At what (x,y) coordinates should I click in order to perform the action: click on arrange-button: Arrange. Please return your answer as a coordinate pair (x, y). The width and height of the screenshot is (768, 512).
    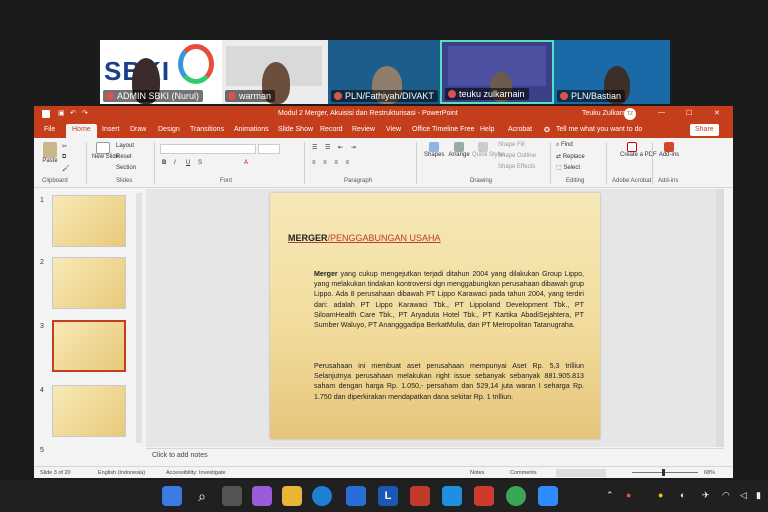
    Looking at the image, I should click on (459, 150).